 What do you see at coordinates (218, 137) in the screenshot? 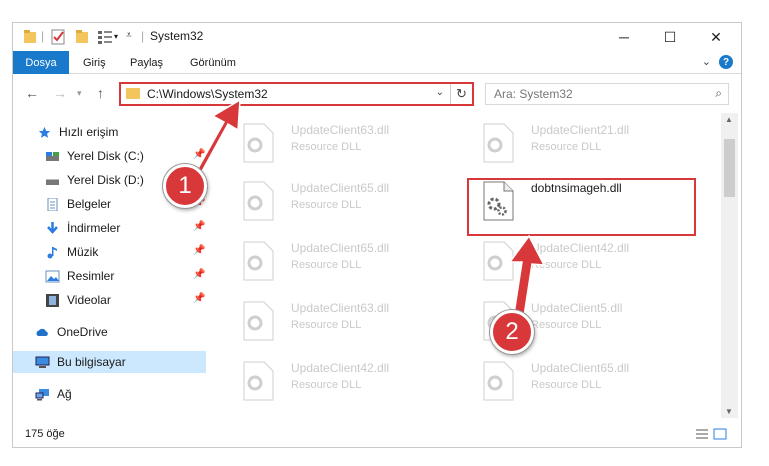
I see `arrow-to-address-bar` at bounding box center [218, 137].